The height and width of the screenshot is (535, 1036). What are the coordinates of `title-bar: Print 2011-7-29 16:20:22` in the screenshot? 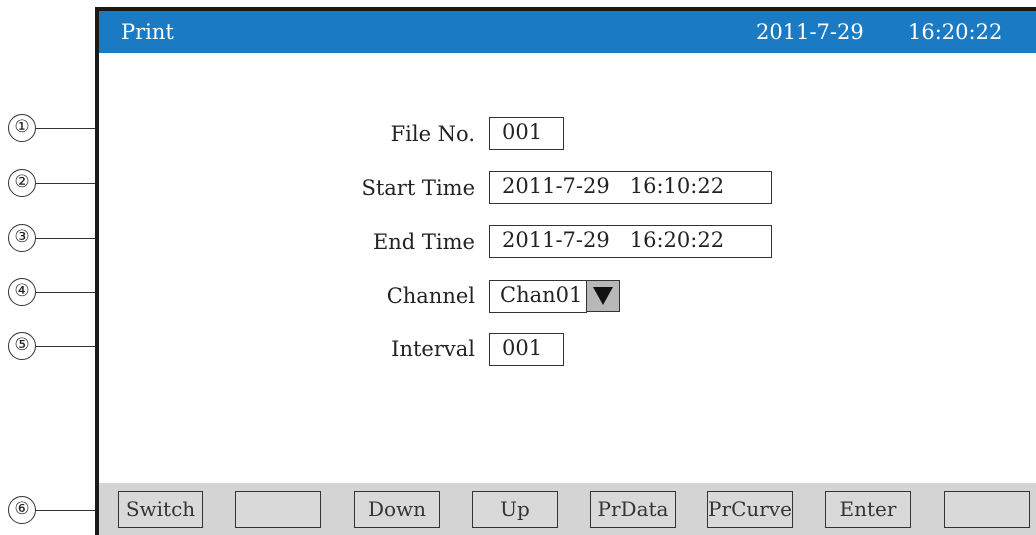 It's located at (567, 32).